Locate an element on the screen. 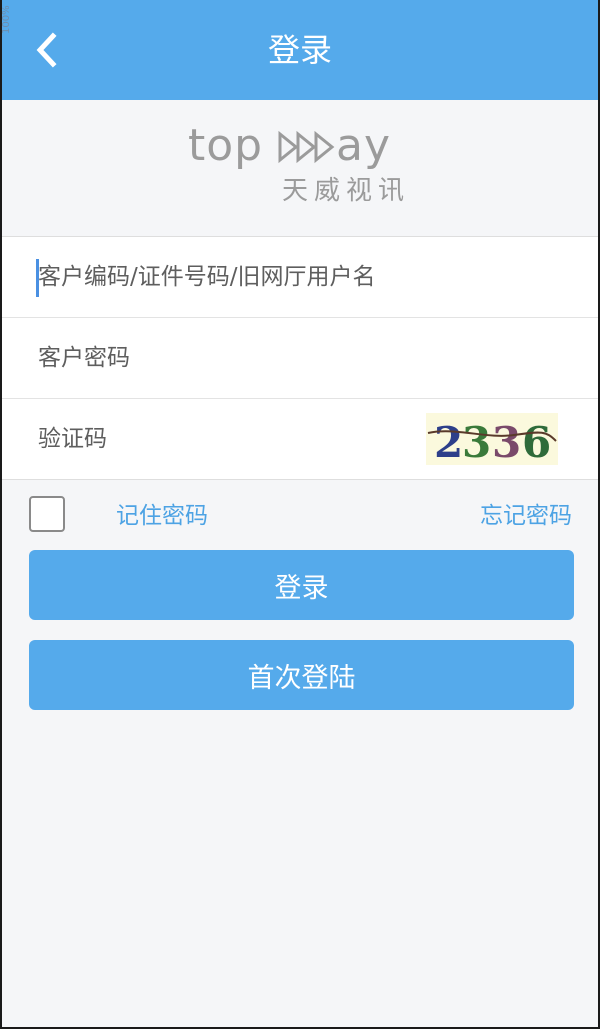  remember-row: 记住密码 忘记密码 is located at coordinates (300, 516).